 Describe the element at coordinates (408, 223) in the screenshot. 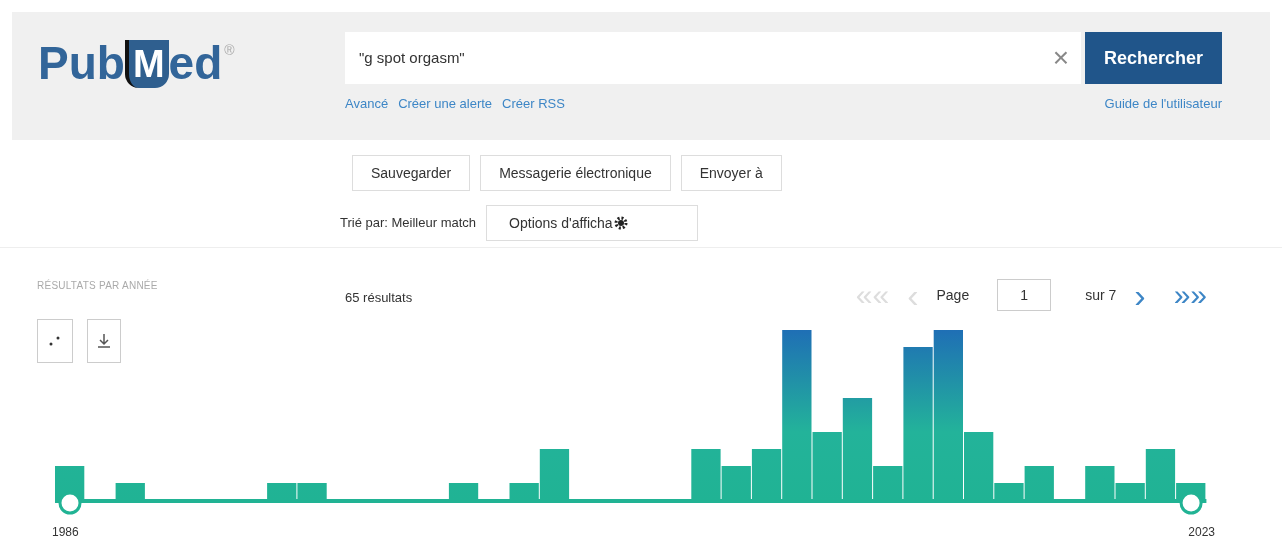

I see `sort-label: Trié par: Meilleur match` at that location.